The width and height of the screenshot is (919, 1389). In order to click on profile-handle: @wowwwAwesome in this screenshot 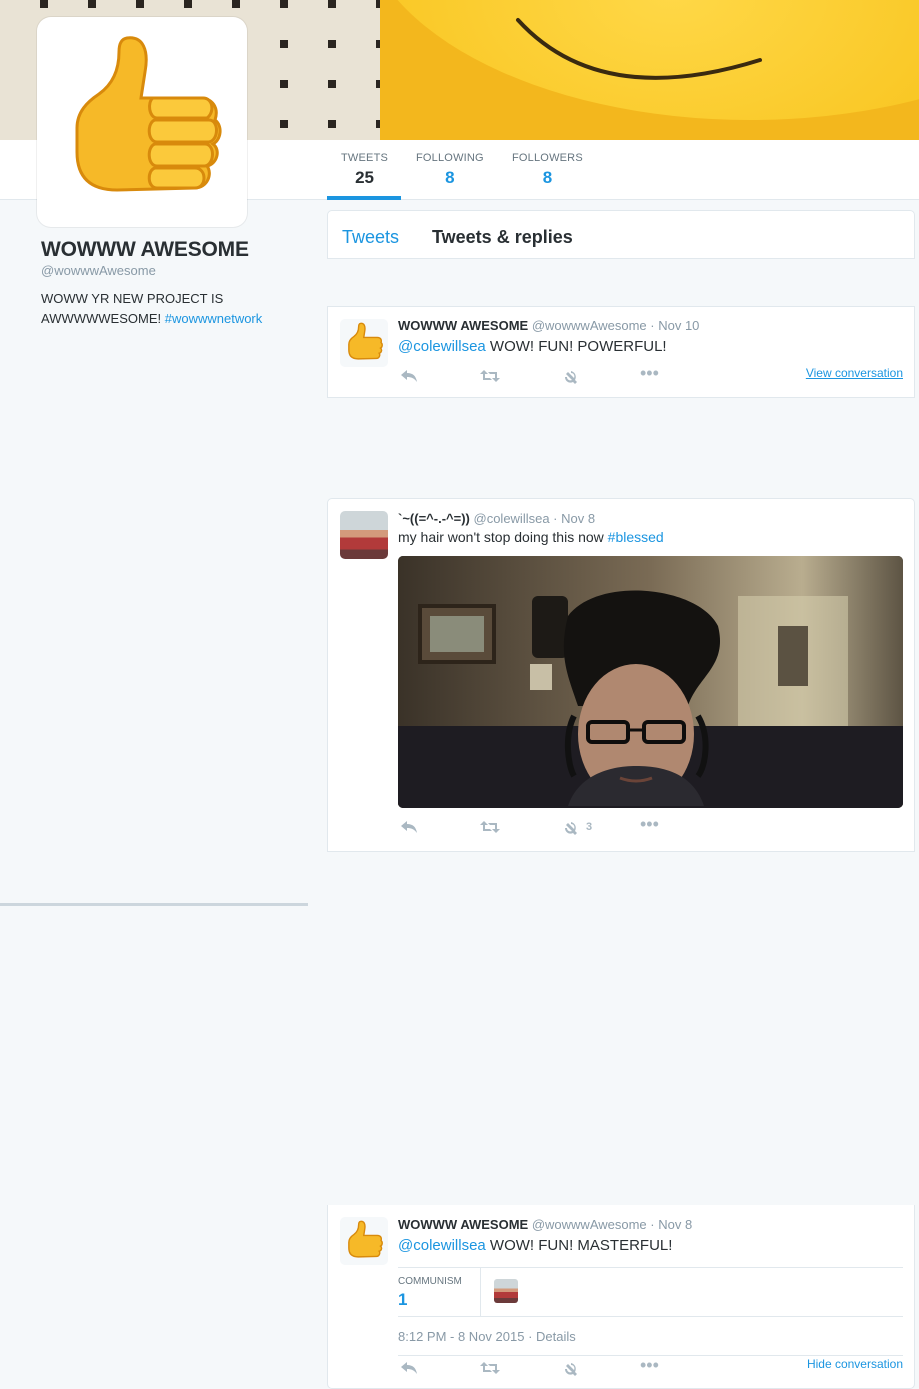, I will do `click(98, 270)`.